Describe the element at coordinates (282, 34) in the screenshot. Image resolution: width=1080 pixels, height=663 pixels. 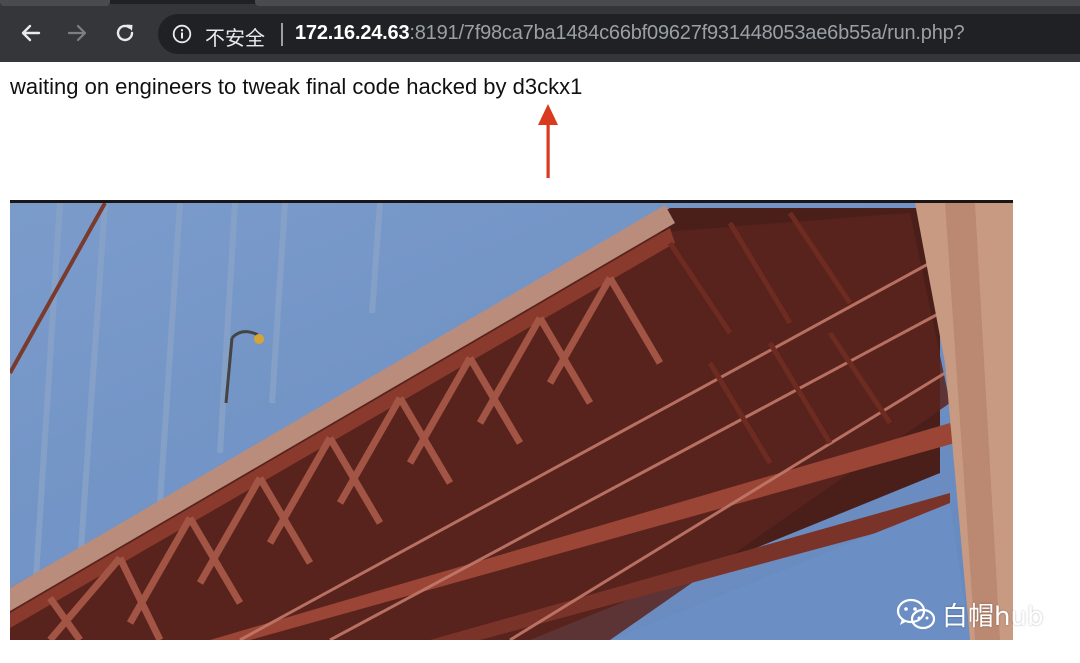
I see `omnibox-divider` at that location.